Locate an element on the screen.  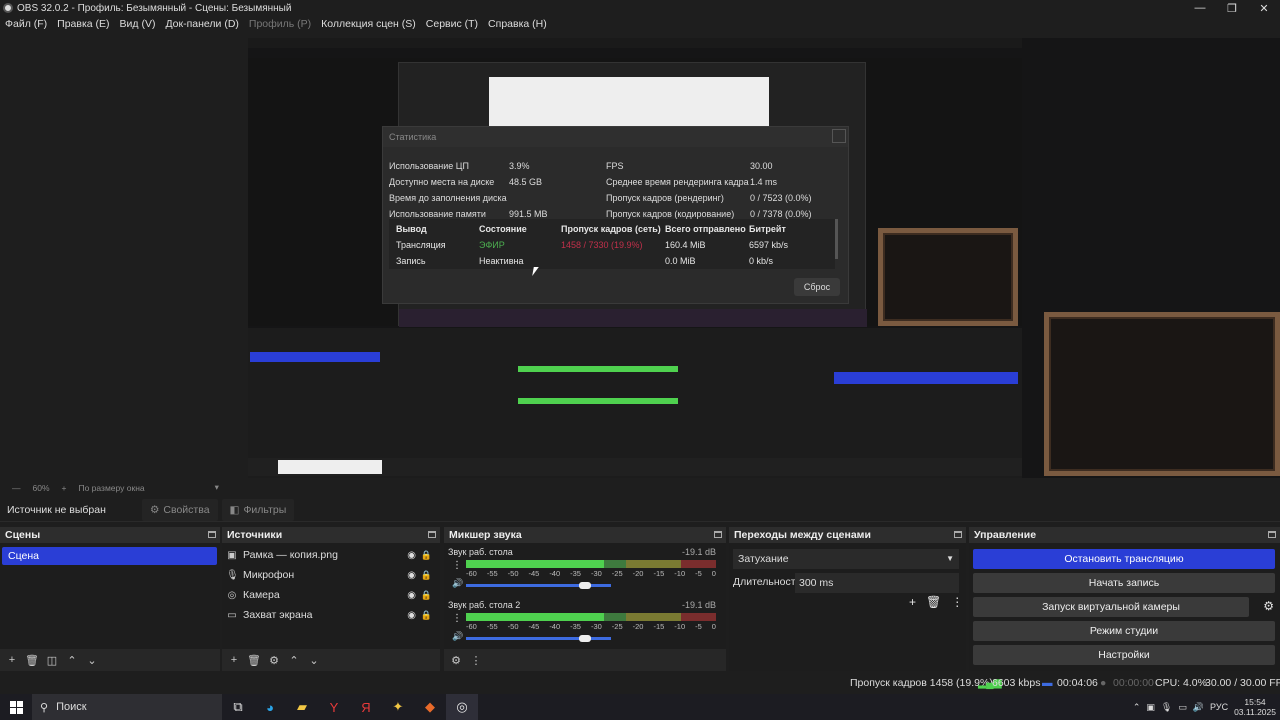
zoom-in-button: + is located at coordinates (64, 488).